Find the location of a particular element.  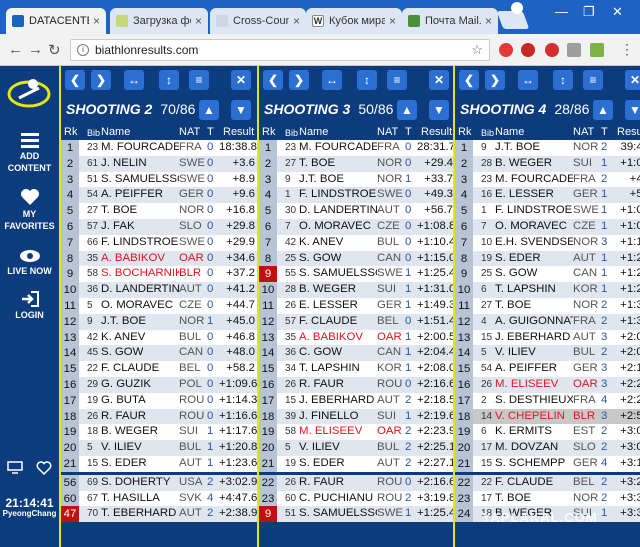

table-row: 14 5 V. ILIEV BUL 2 +2:05 is located at coordinates (547, 353).